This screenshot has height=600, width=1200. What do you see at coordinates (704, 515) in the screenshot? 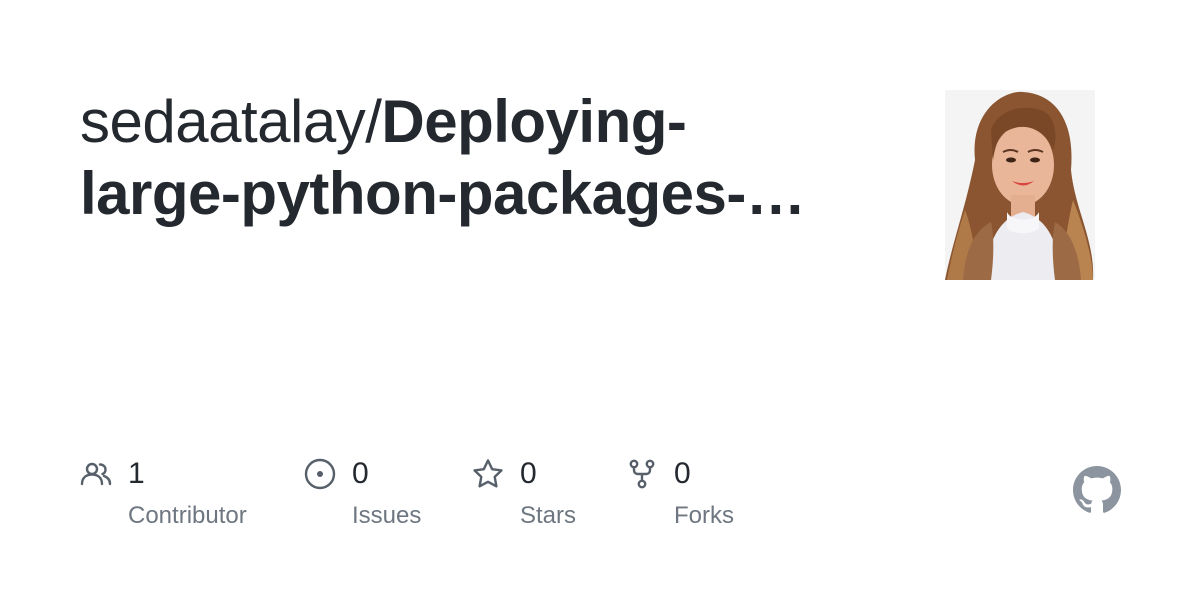
I see `forks-label: Forks` at bounding box center [704, 515].